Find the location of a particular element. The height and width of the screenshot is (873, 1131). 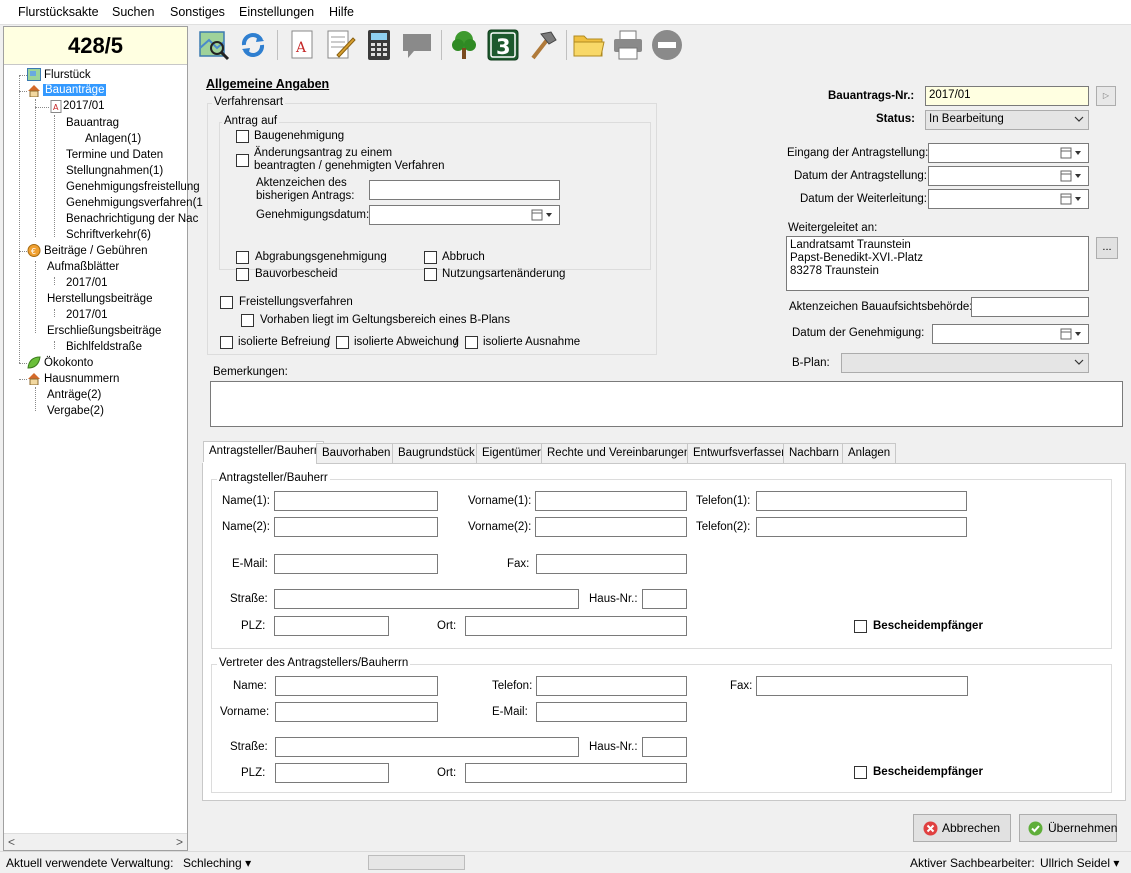

verwaltung-dropdown: Schleching ▾ is located at coordinates (217, 863).